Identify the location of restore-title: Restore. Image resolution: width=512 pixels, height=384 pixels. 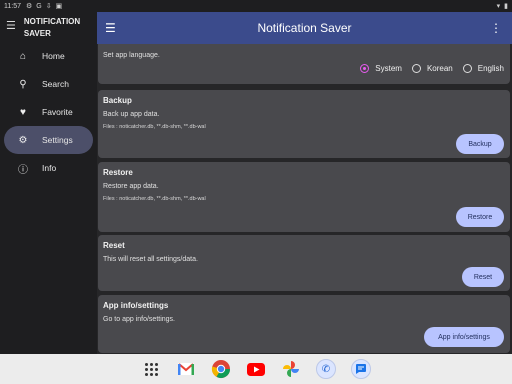
(118, 172).